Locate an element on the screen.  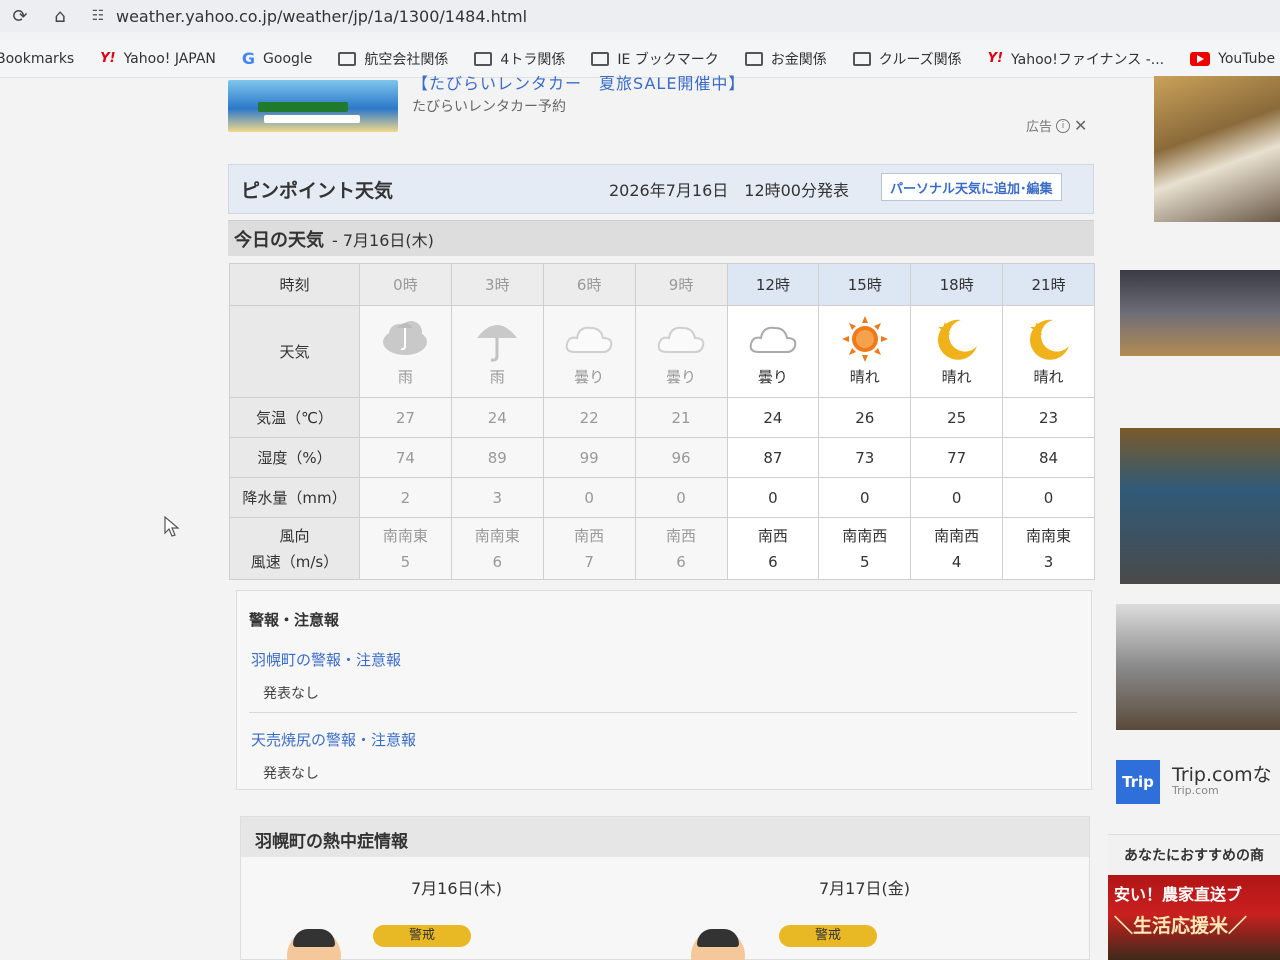
weather-cell: 曇り is located at coordinates (681, 351).